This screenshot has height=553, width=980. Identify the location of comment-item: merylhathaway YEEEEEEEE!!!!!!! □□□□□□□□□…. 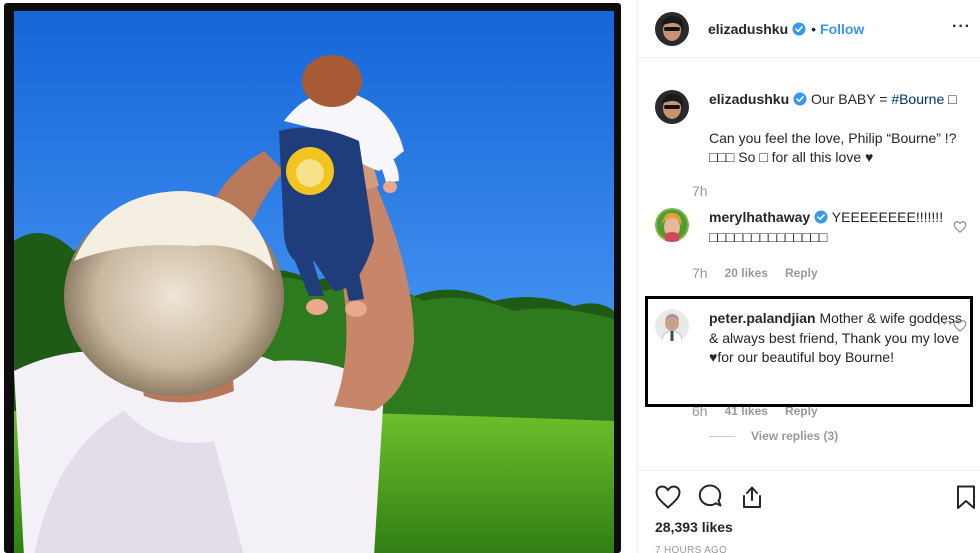
(815, 238).